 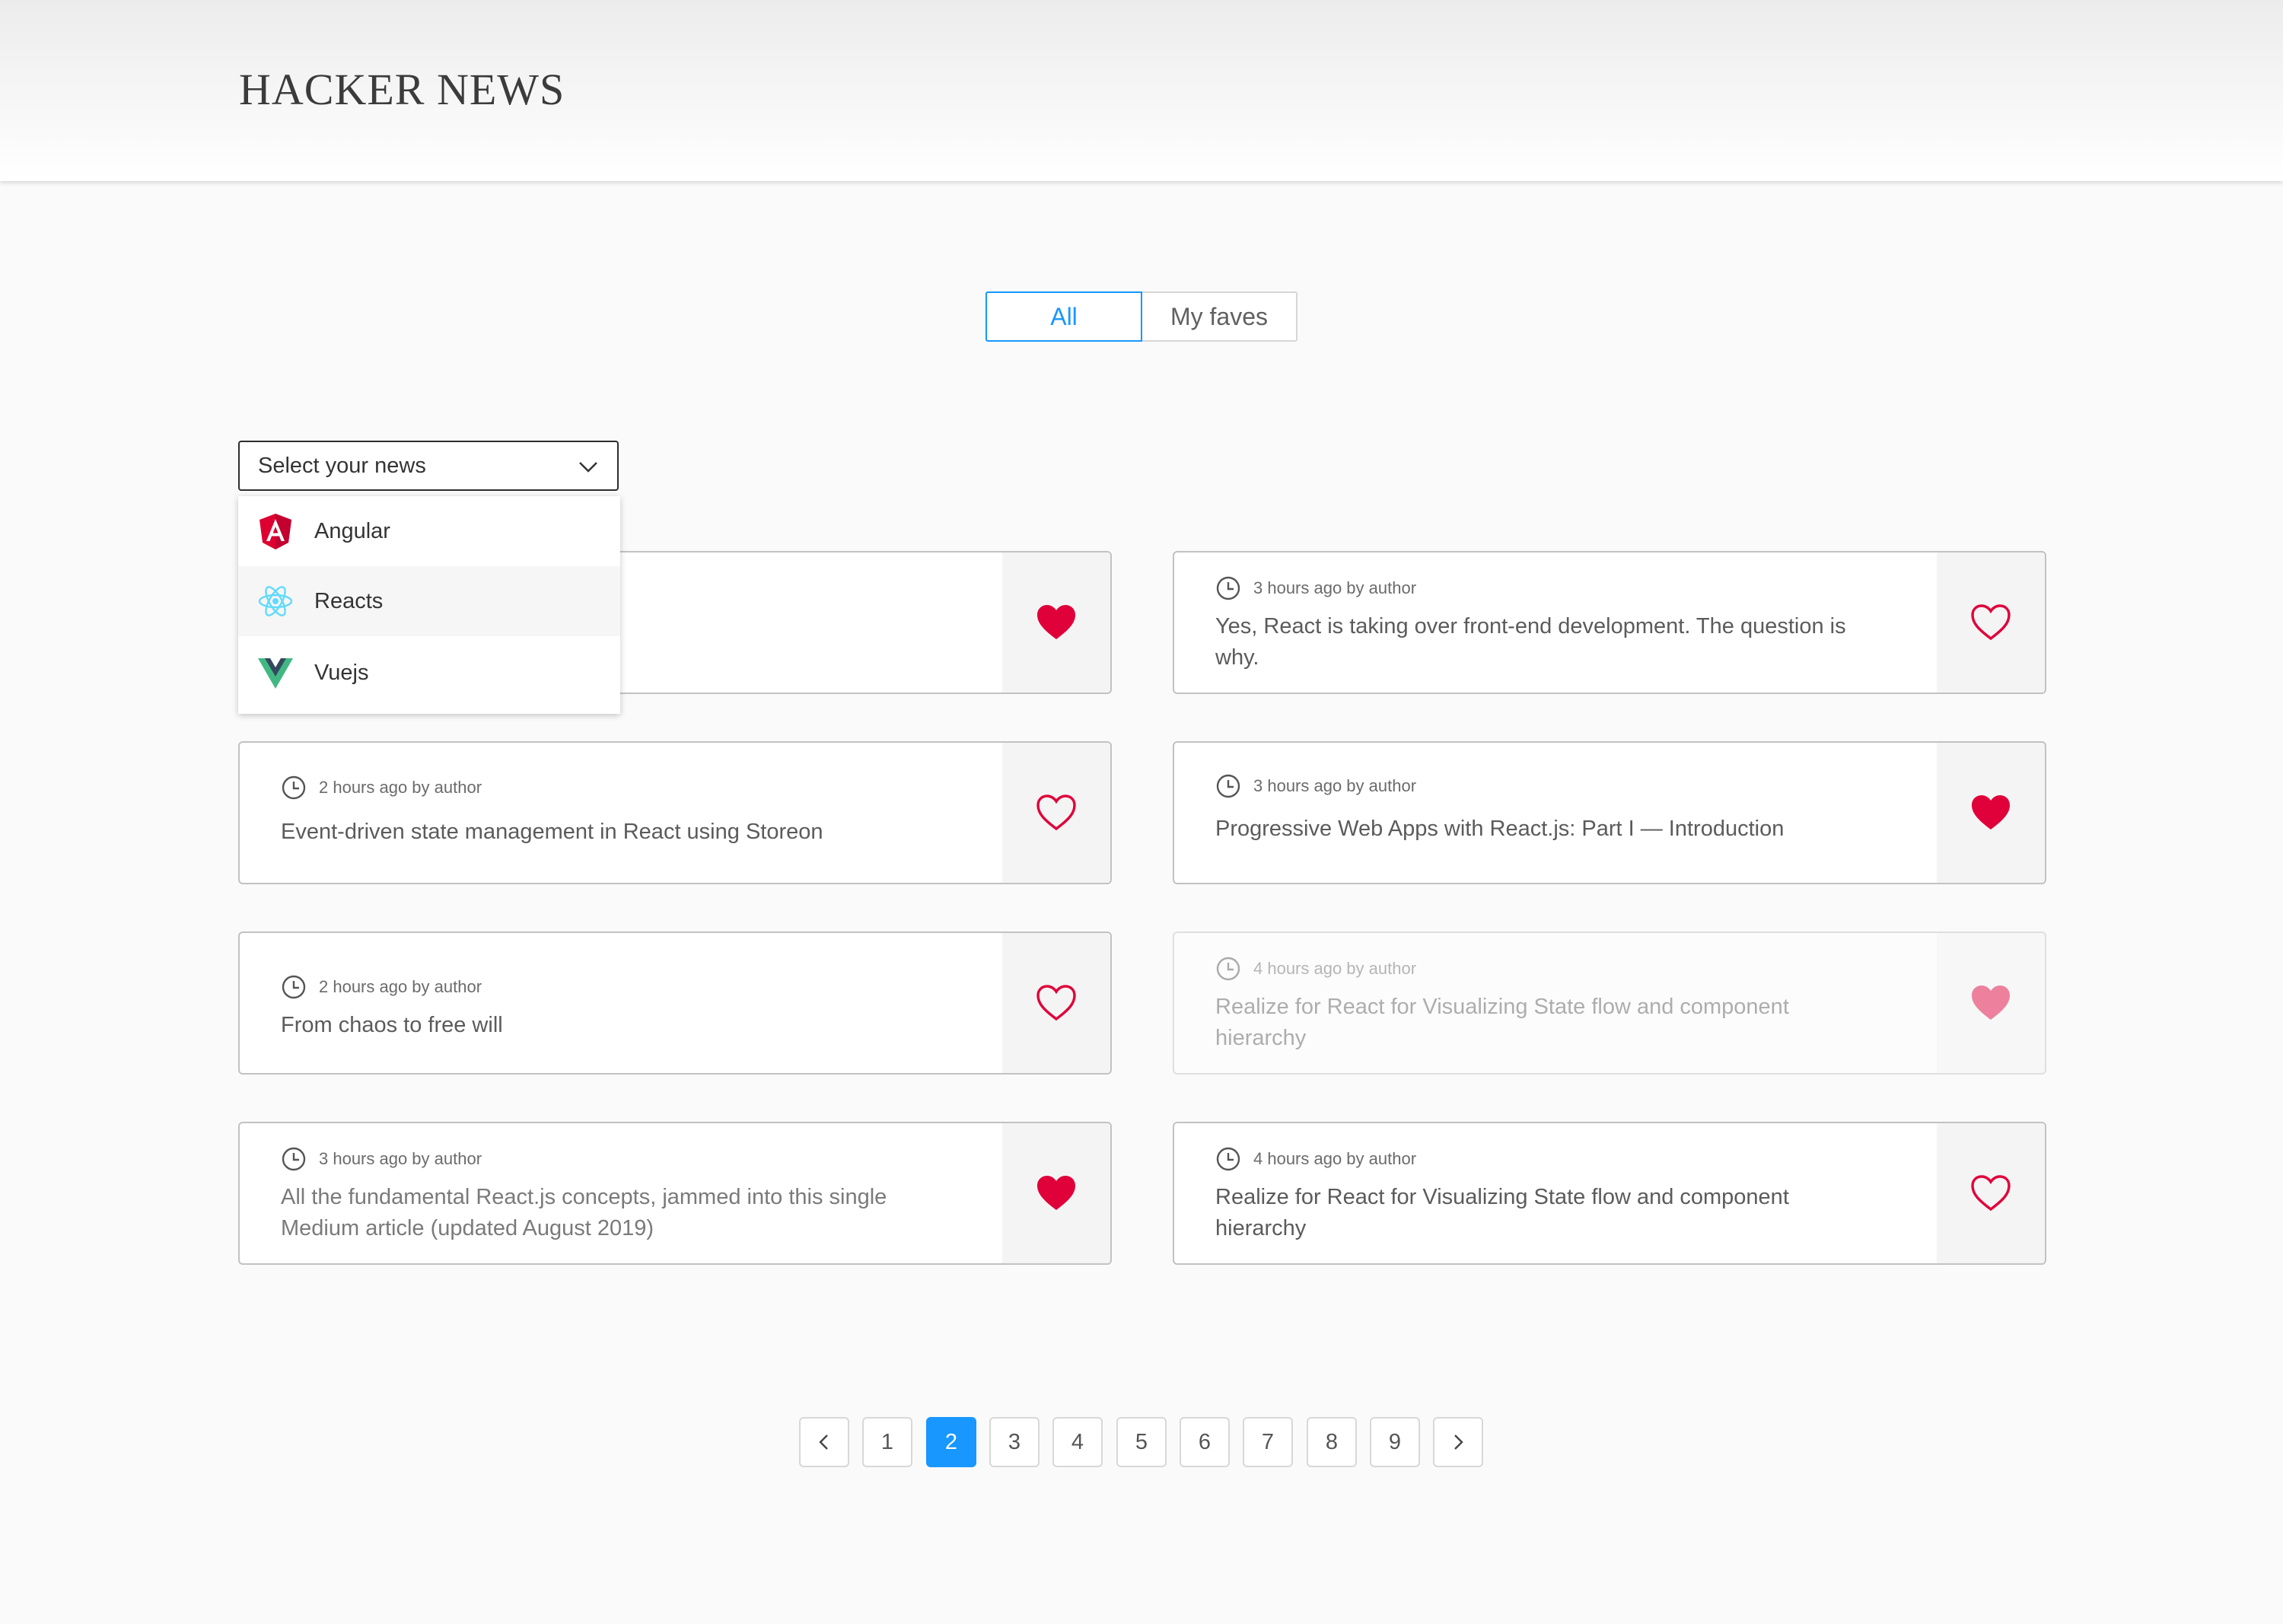 What do you see at coordinates (428, 466) in the screenshot?
I see `news-select: Select your news` at bounding box center [428, 466].